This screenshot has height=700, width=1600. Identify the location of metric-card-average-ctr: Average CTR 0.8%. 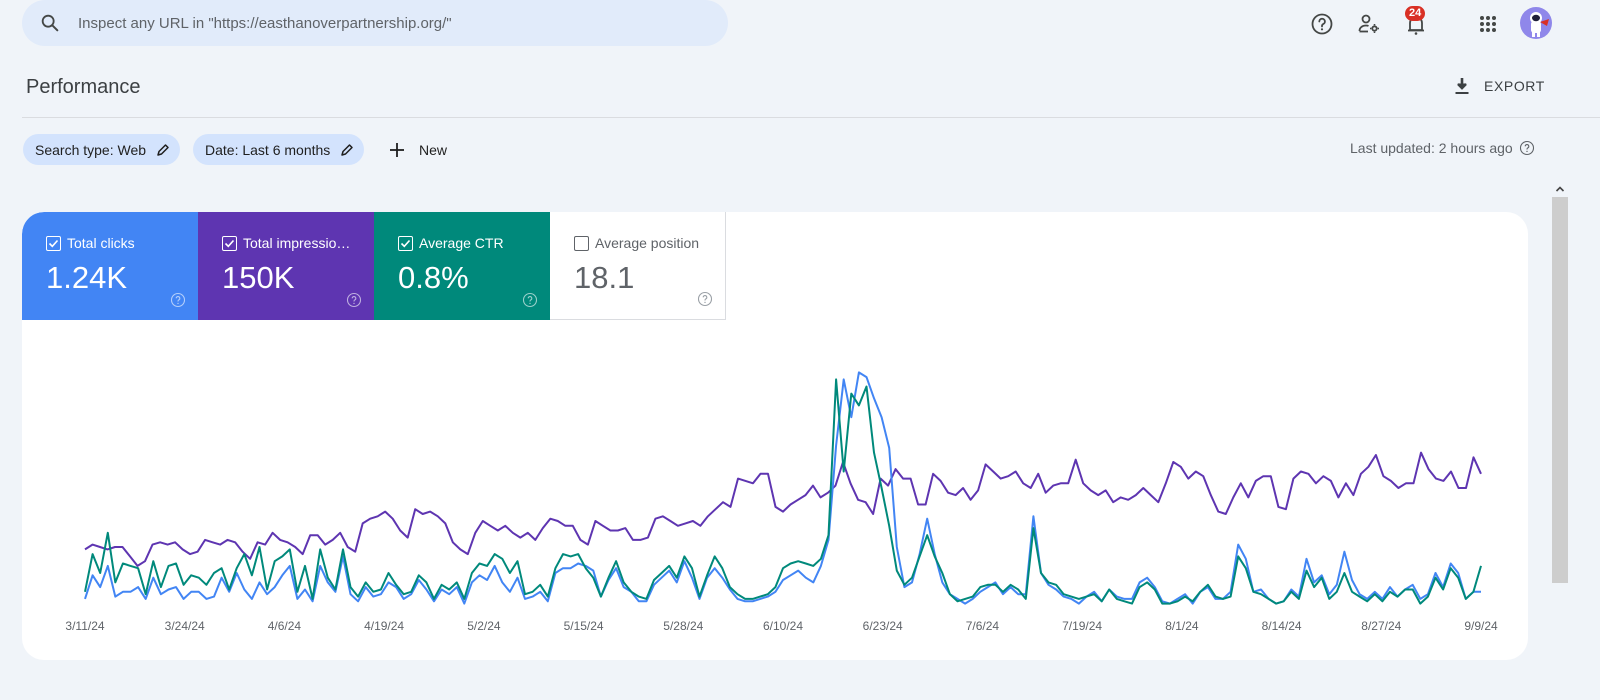
(462, 266).